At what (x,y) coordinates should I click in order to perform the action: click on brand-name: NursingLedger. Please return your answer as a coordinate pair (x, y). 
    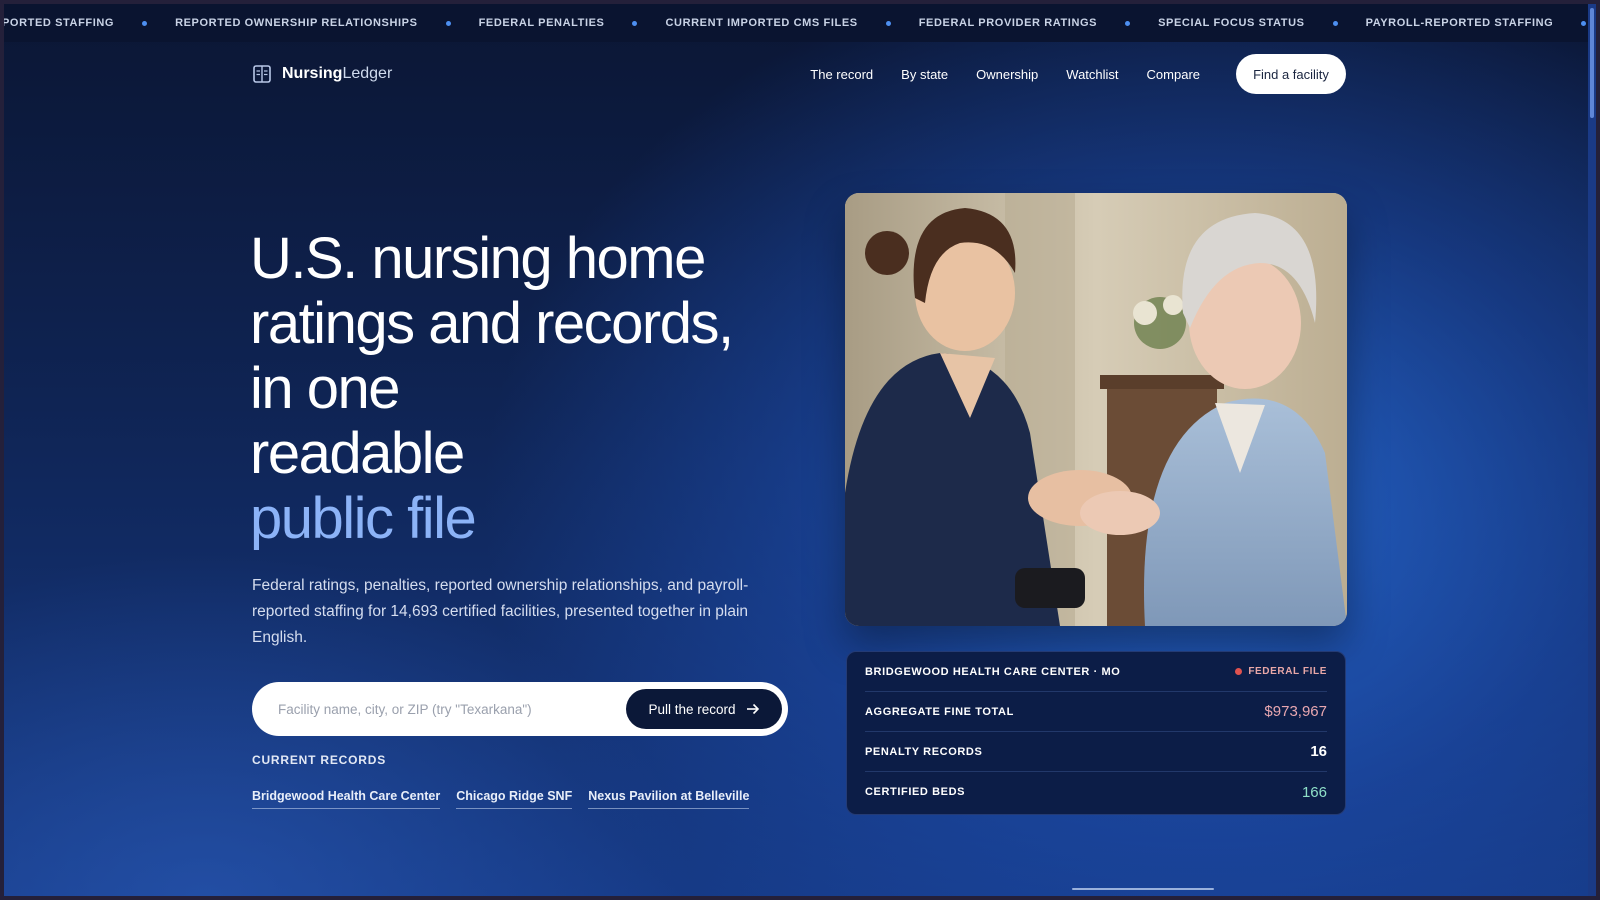
    Looking at the image, I should click on (337, 74).